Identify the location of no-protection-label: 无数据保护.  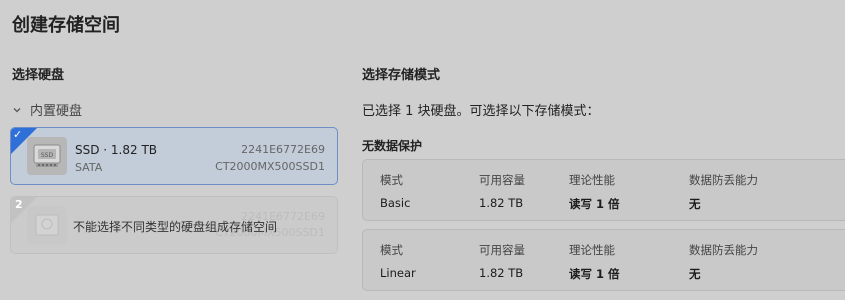
(392, 146).